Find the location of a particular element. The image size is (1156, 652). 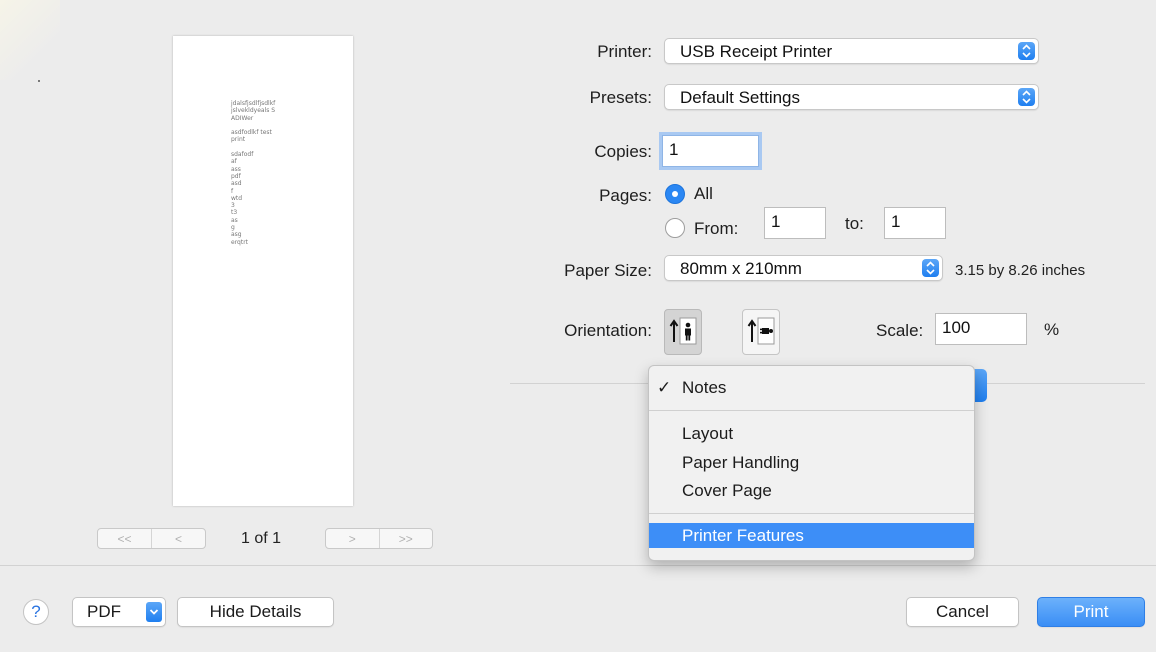

copies-value: 1 is located at coordinates (674, 149).